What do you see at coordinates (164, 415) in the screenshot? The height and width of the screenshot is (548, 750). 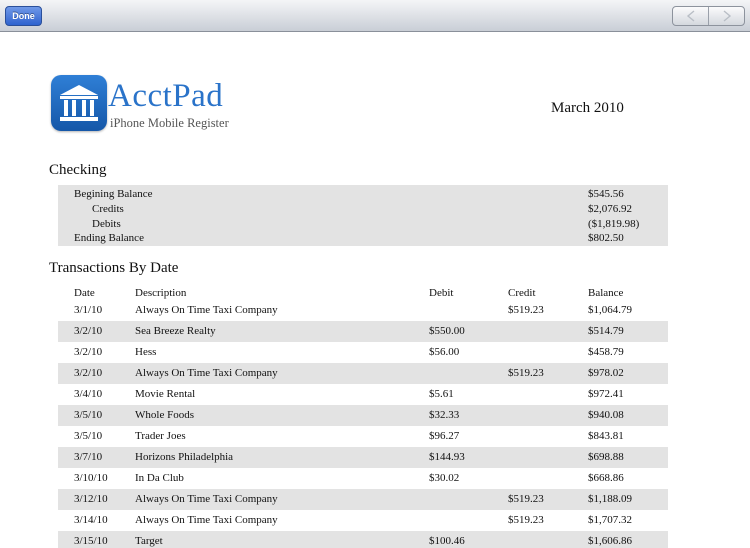 I see `description-cell: Whole Foods` at bounding box center [164, 415].